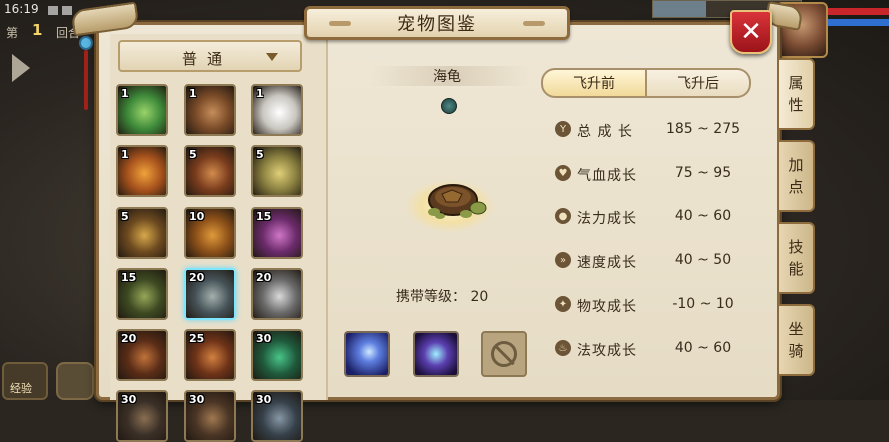  What do you see at coordinates (796, 83) in the screenshot?
I see `side-tab-char: 属` at bounding box center [796, 83].